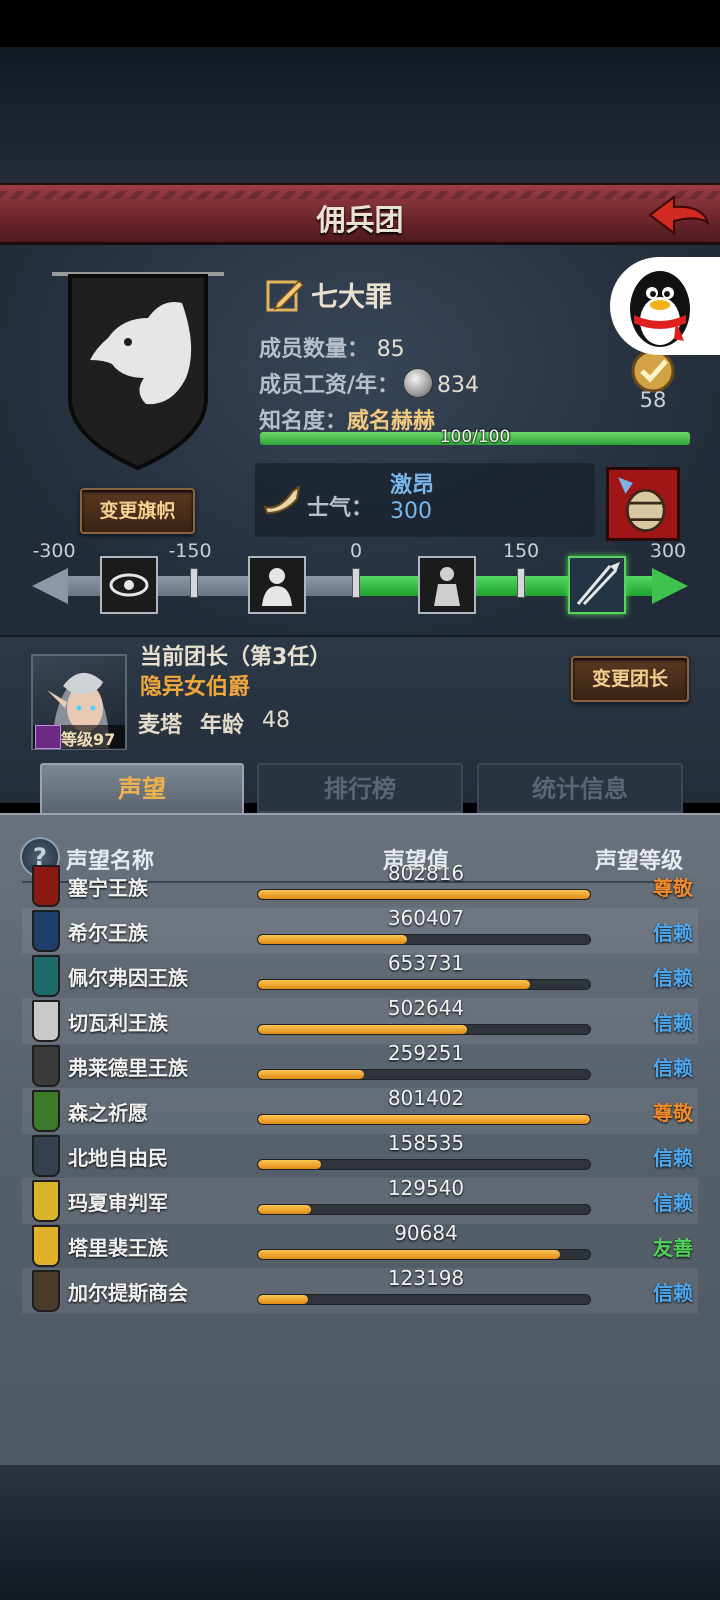  I want to click on reputation-row: 北地自由民 158535 信赖, so click(360, 1155).